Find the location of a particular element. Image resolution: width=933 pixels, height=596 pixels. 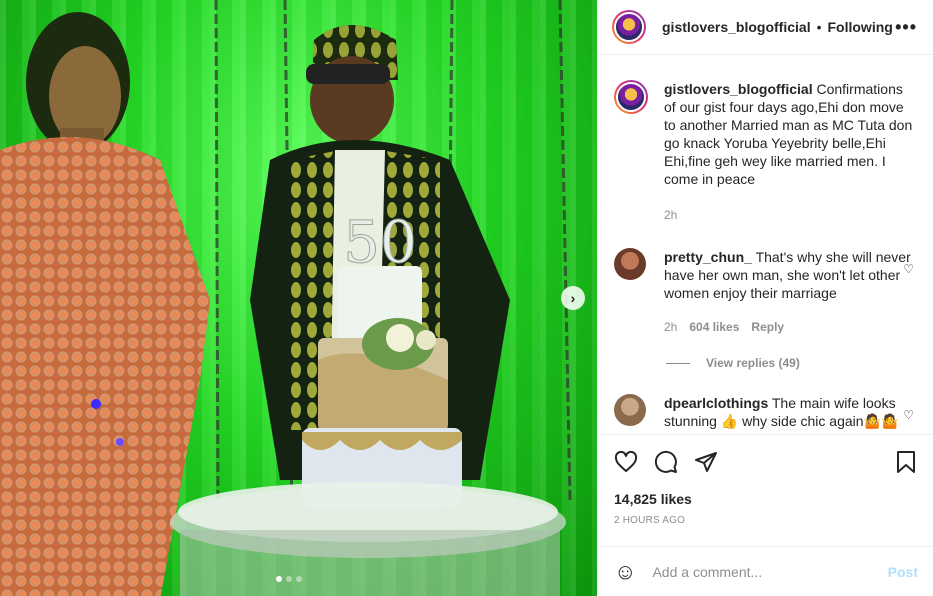

comment-bubble-icon is located at coordinates (666, 462).